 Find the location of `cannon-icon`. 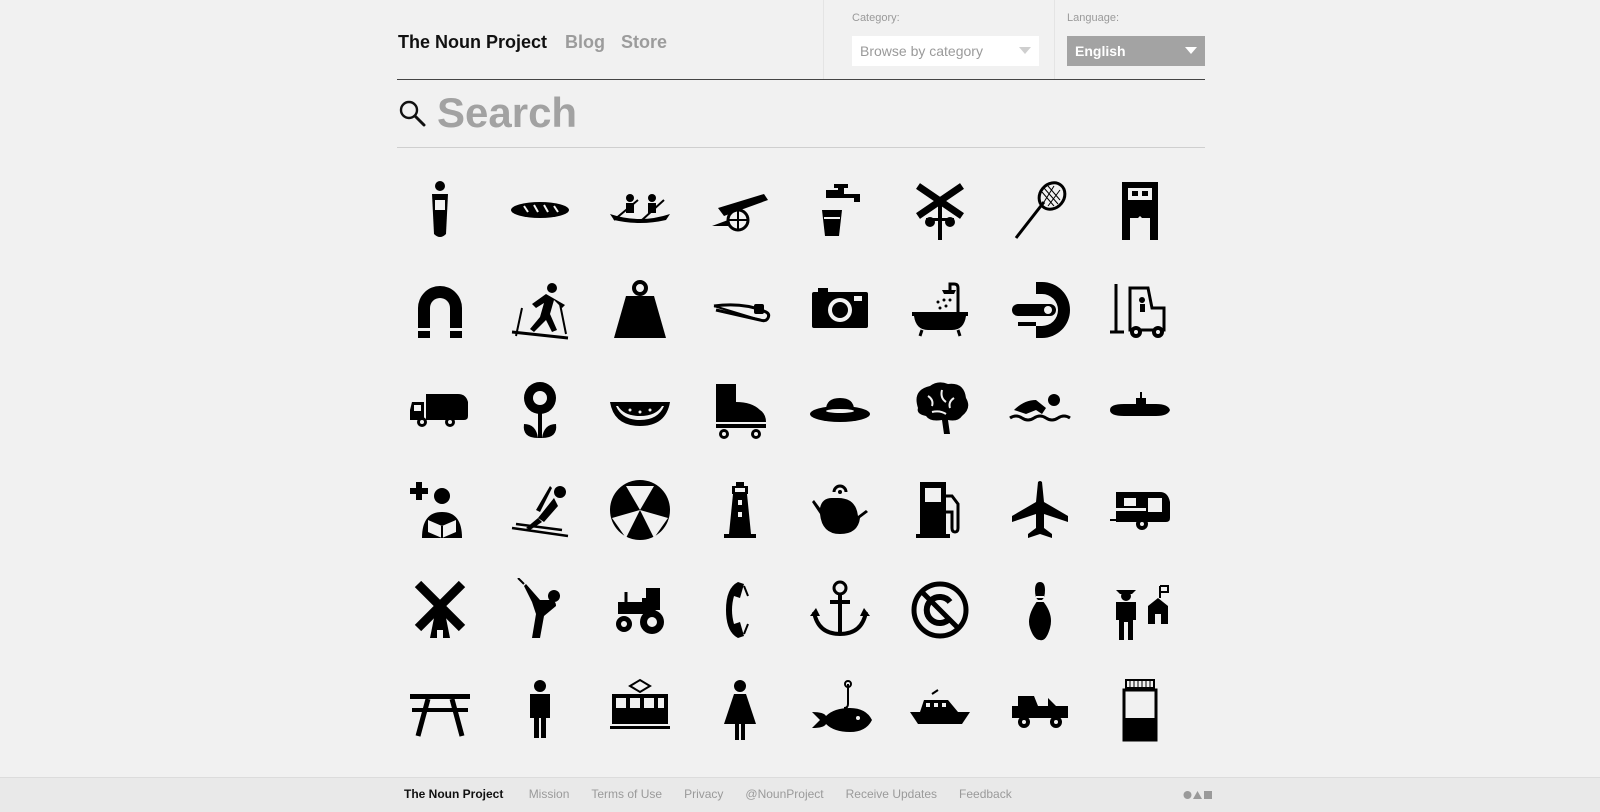

cannon-icon is located at coordinates (740, 213).